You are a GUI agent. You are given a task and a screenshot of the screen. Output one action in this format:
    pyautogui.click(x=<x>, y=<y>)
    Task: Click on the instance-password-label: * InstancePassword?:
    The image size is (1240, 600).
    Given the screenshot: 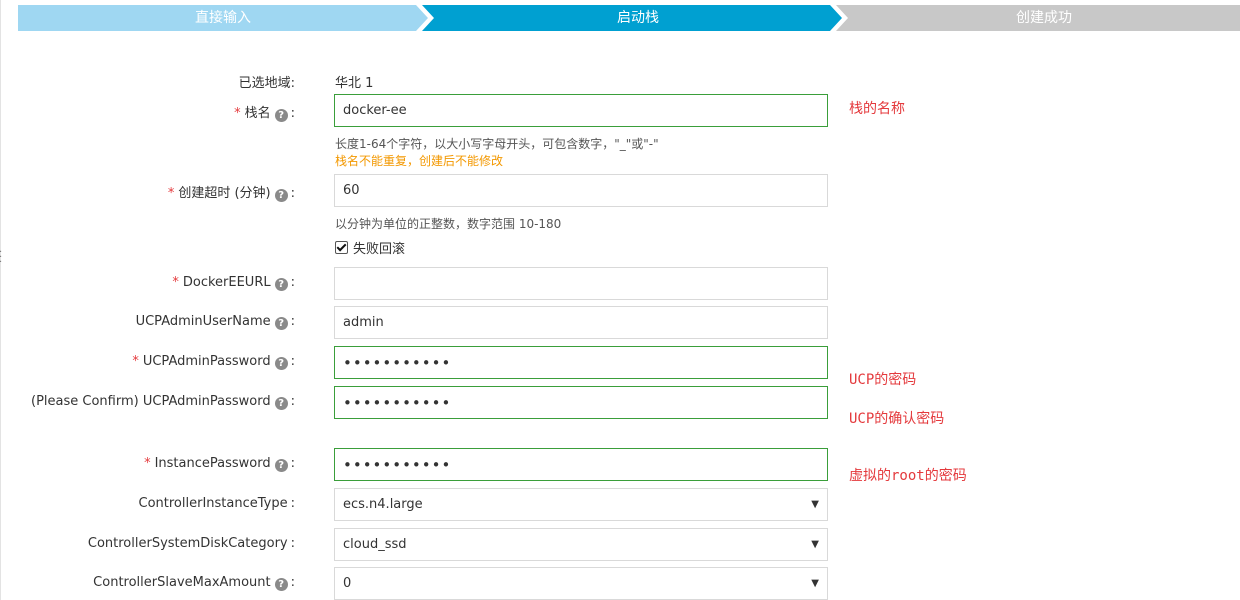 What is the action you would take?
    pyautogui.click(x=219, y=464)
    